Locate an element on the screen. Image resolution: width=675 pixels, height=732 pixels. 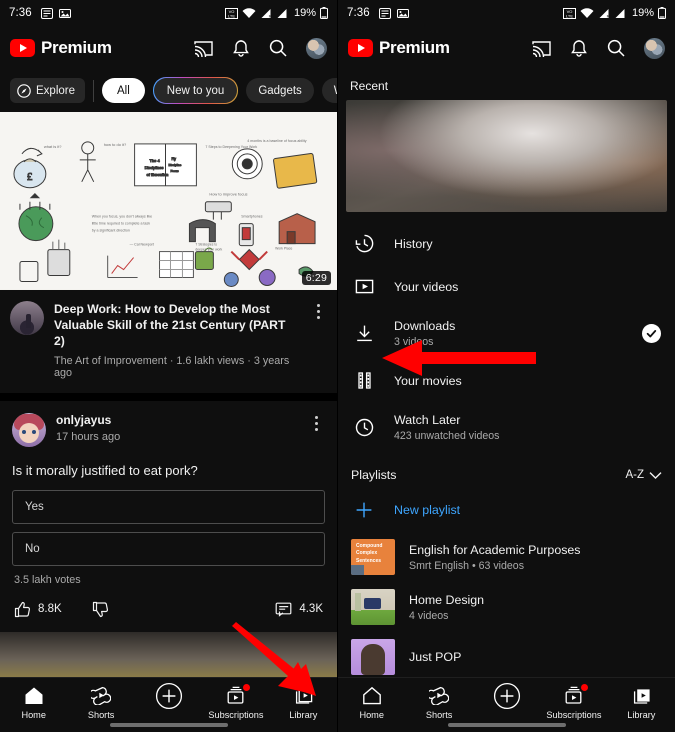
thumbs-down-icon is located at coordinates (100, 609).